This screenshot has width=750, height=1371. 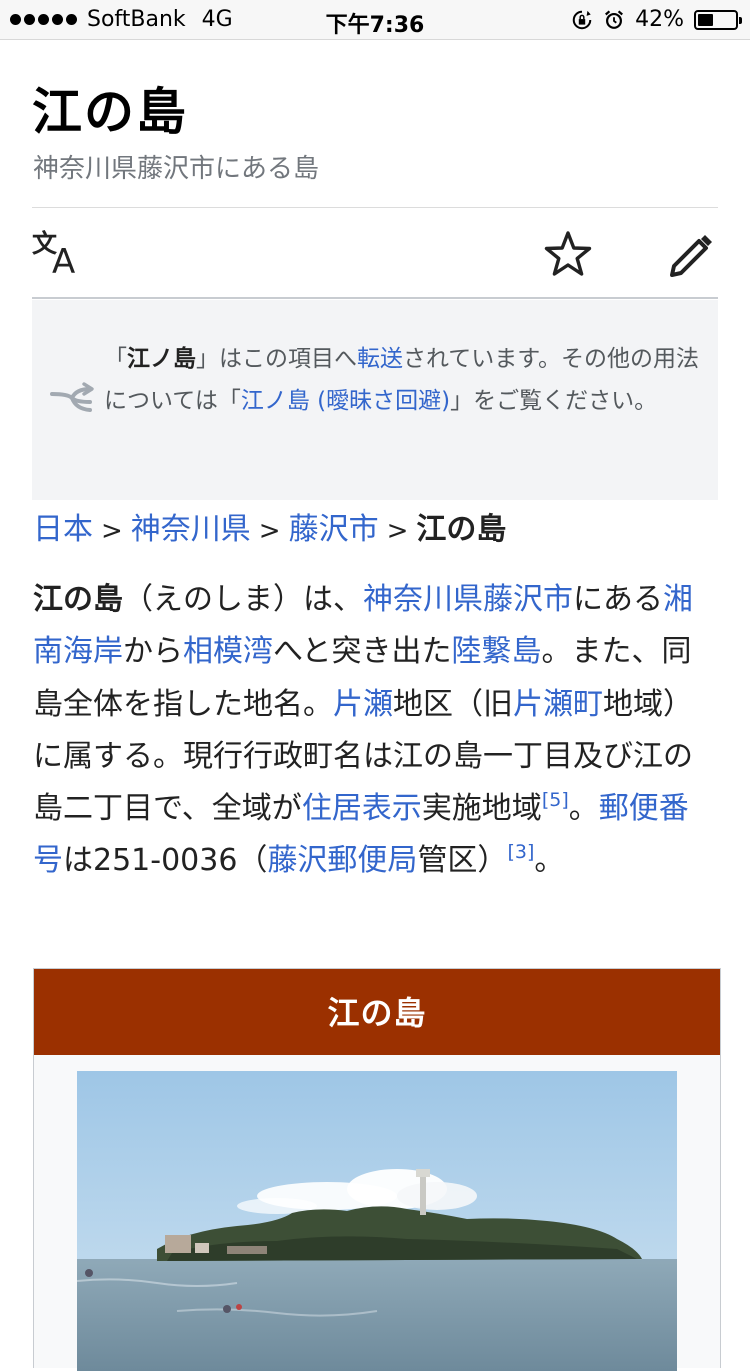 What do you see at coordinates (568, 254) in the screenshot?
I see `star-icon` at bounding box center [568, 254].